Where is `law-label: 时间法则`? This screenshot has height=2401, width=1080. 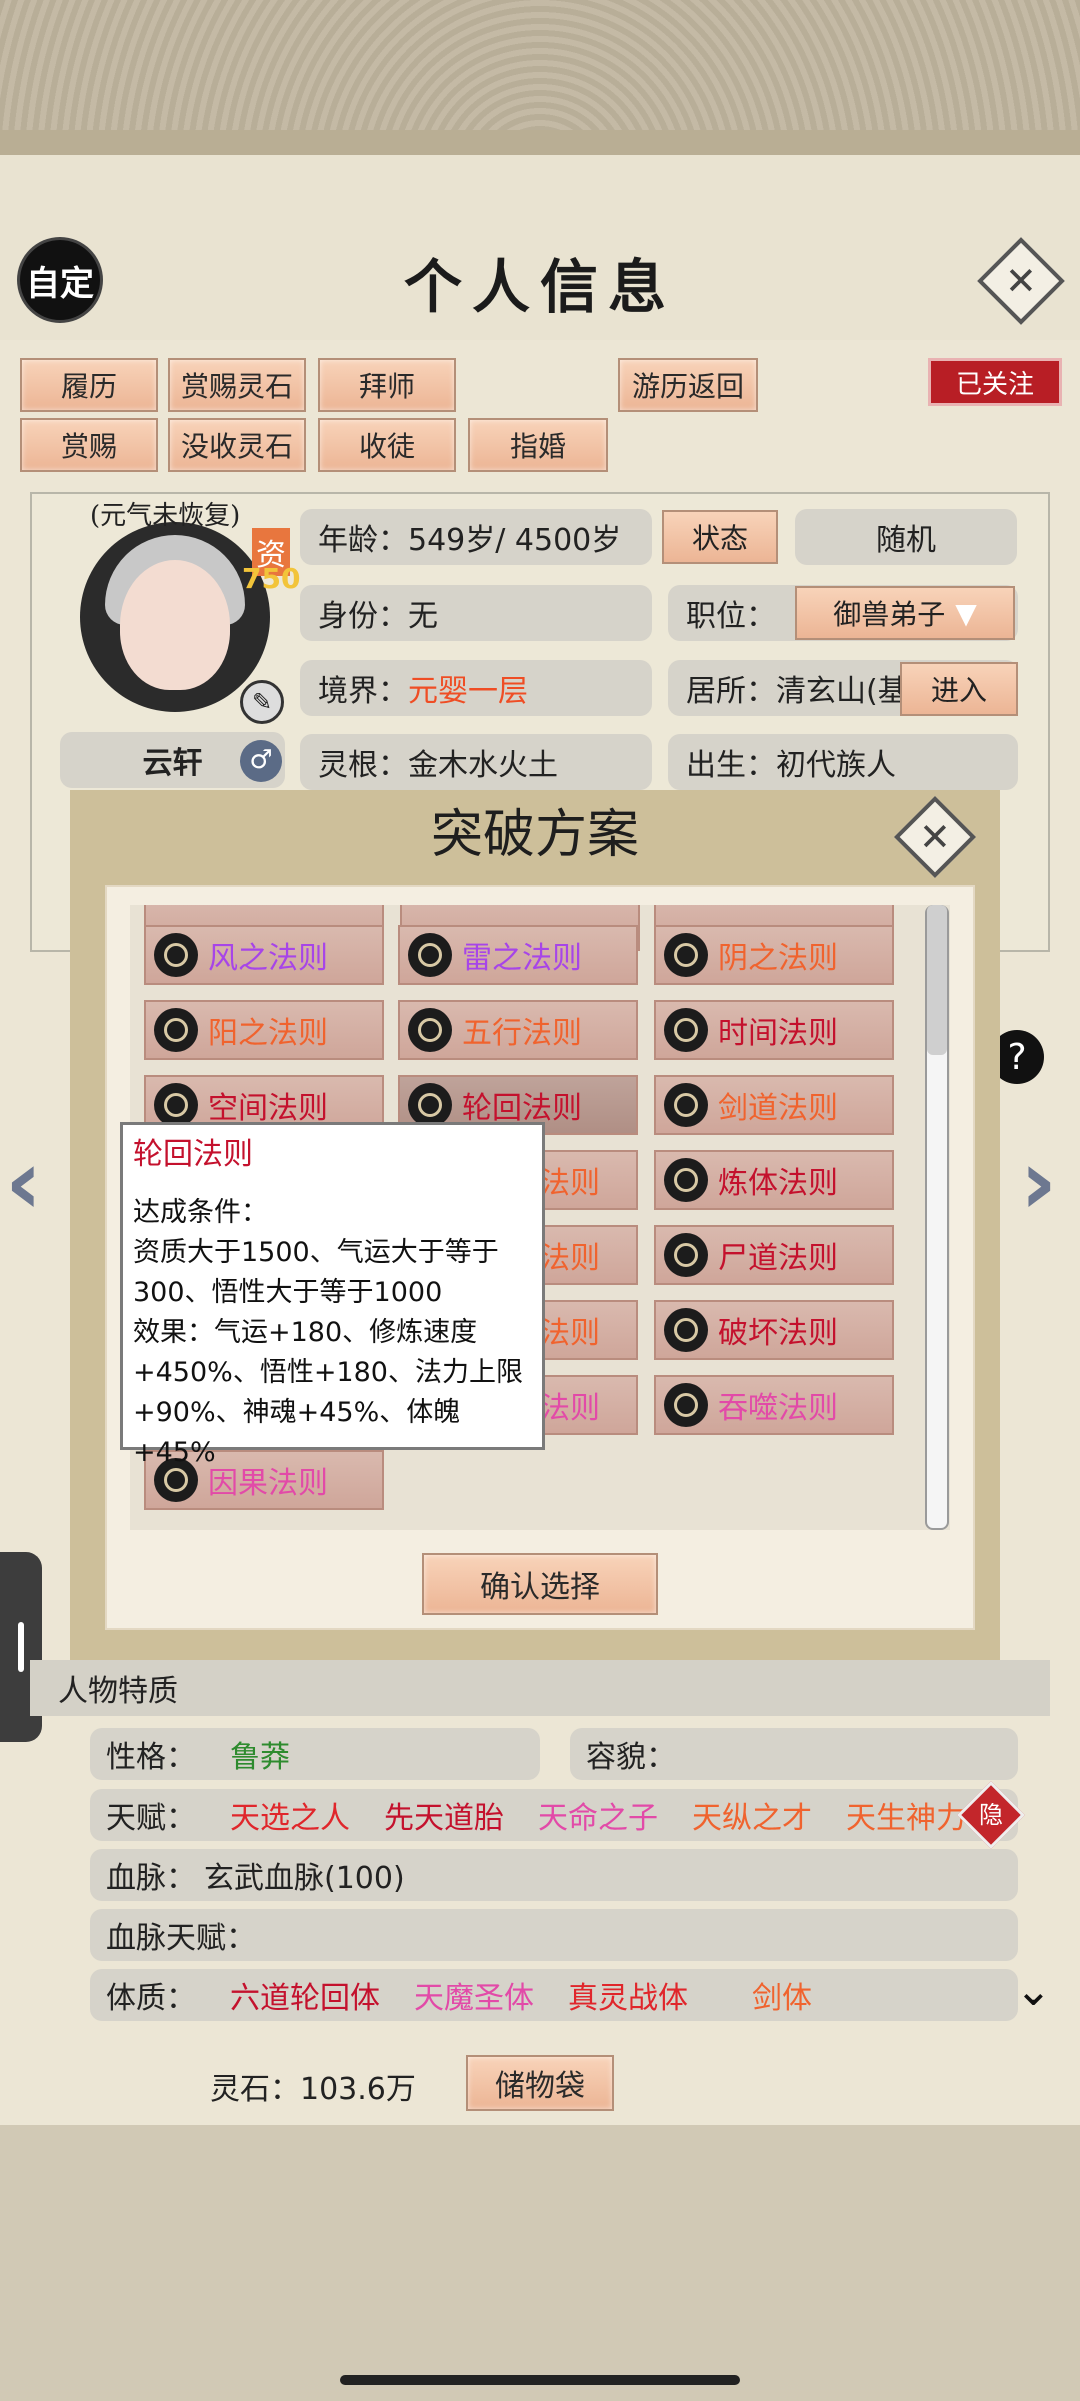
law-label: 时间法则 is located at coordinates (778, 1033).